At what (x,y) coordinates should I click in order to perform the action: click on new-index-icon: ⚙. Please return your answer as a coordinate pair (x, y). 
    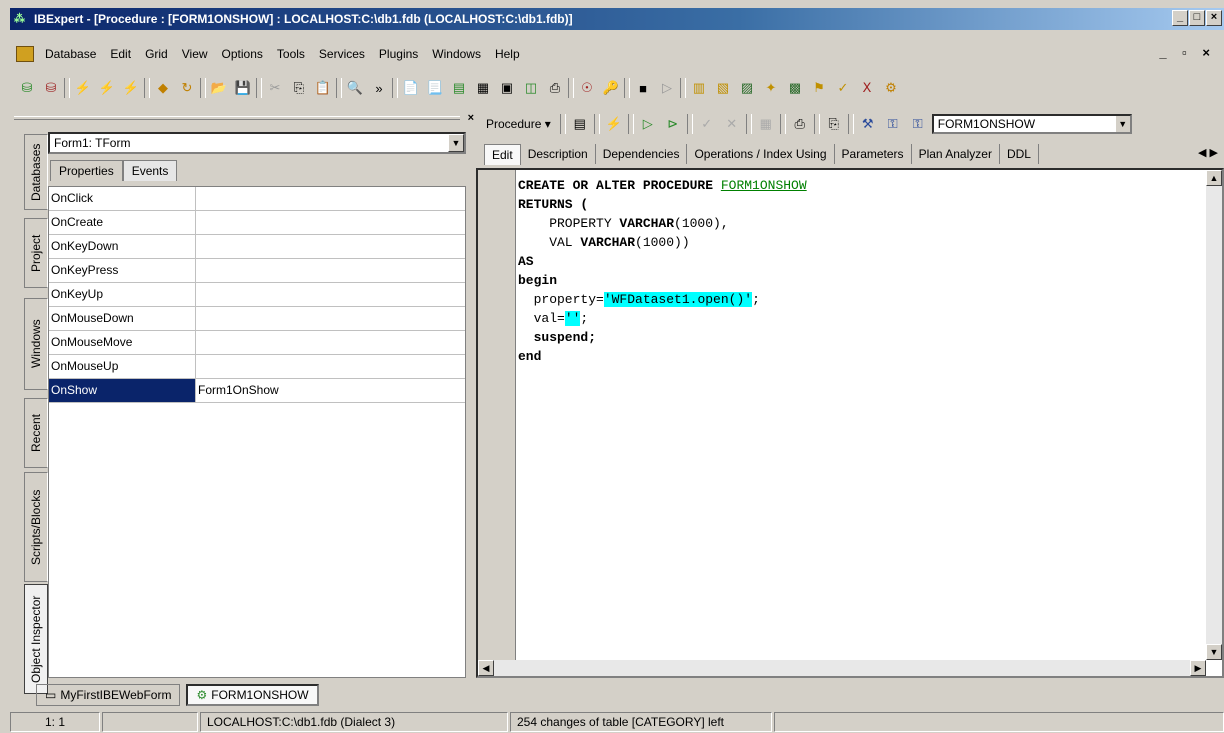
    Looking at the image, I should click on (891, 88).